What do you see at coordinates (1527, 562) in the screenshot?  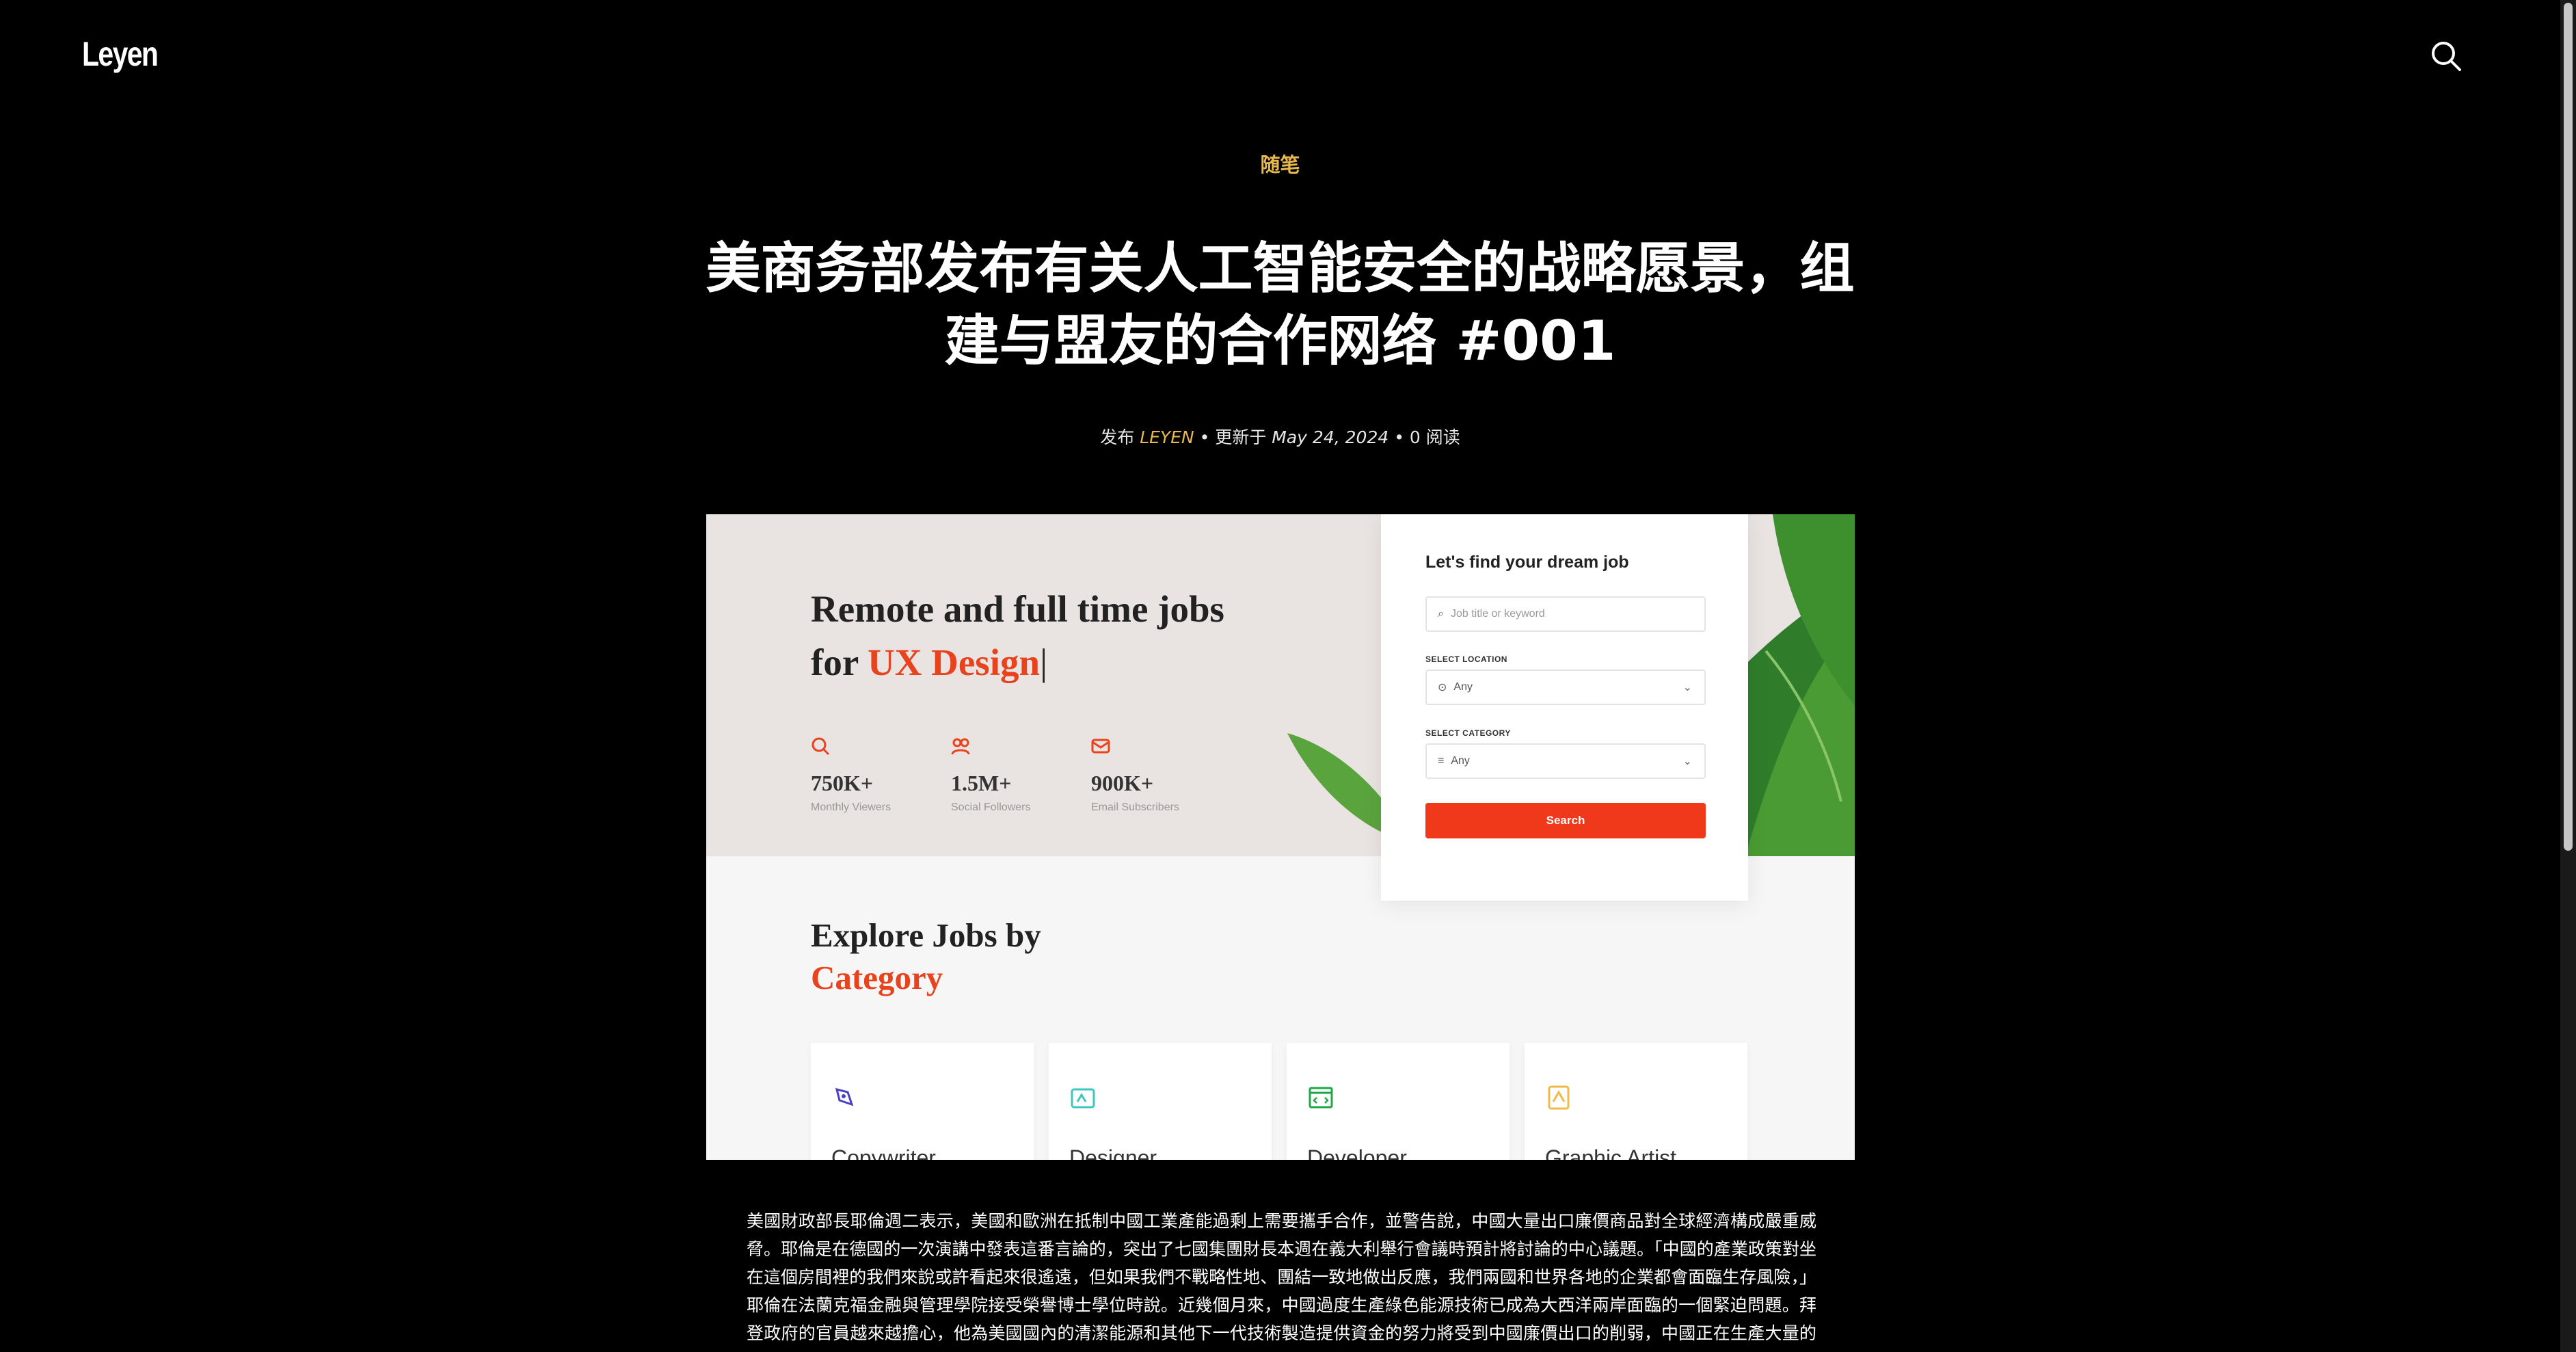 I see `card-title: Let's find your dream job` at bounding box center [1527, 562].